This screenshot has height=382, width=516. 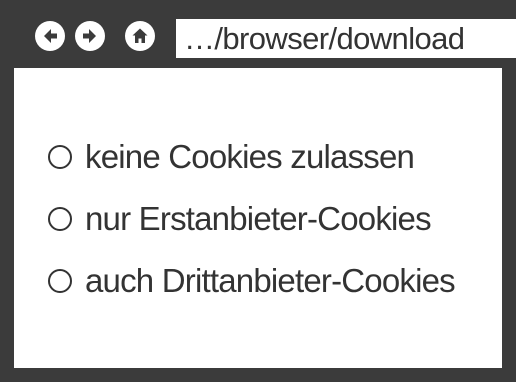 I want to click on home-icon, so click(x=140, y=35).